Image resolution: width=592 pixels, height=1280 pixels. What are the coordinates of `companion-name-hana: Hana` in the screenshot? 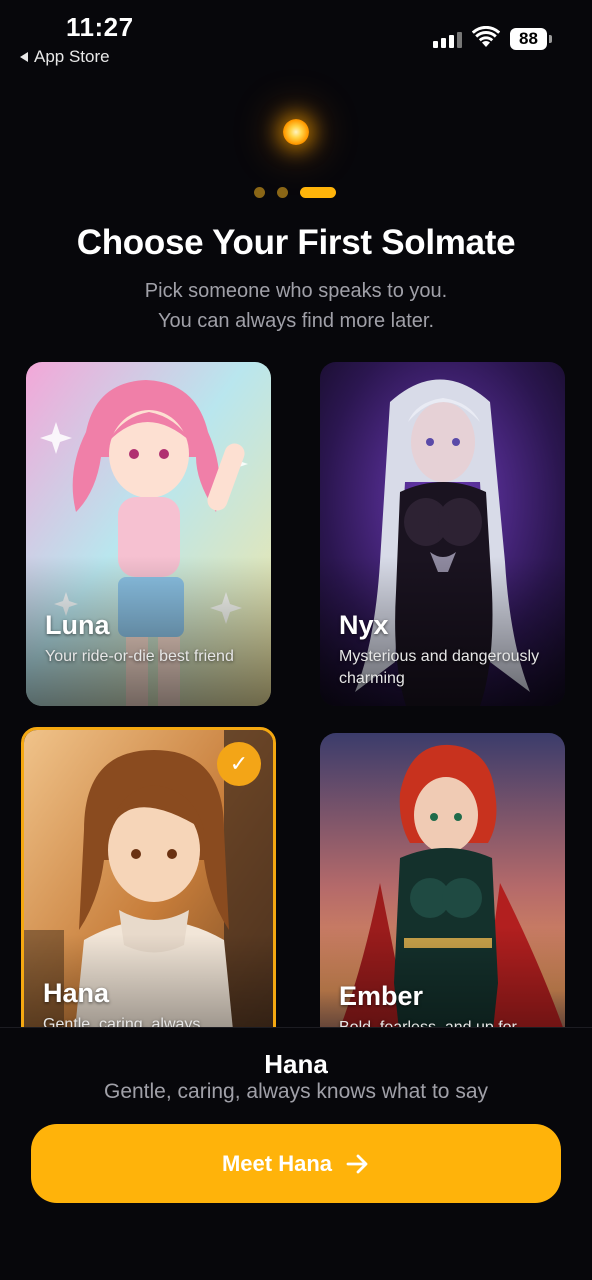 It's located at (76, 993).